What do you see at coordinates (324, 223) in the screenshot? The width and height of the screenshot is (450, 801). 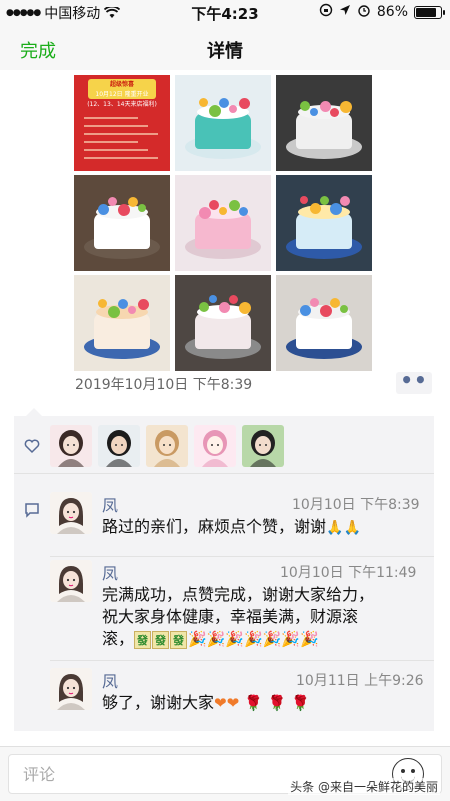 I see `photo-cake-train` at bounding box center [324, 223].